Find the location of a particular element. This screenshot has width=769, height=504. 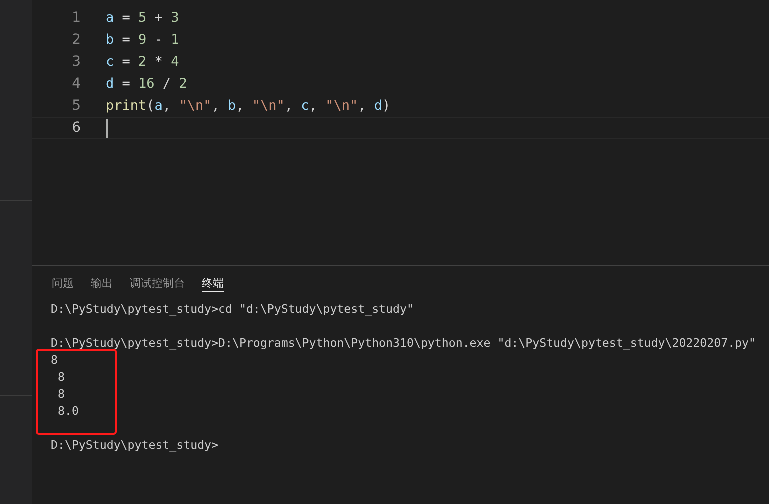

code-line: d = 16 / 2 is located at coordinates (147, 84).